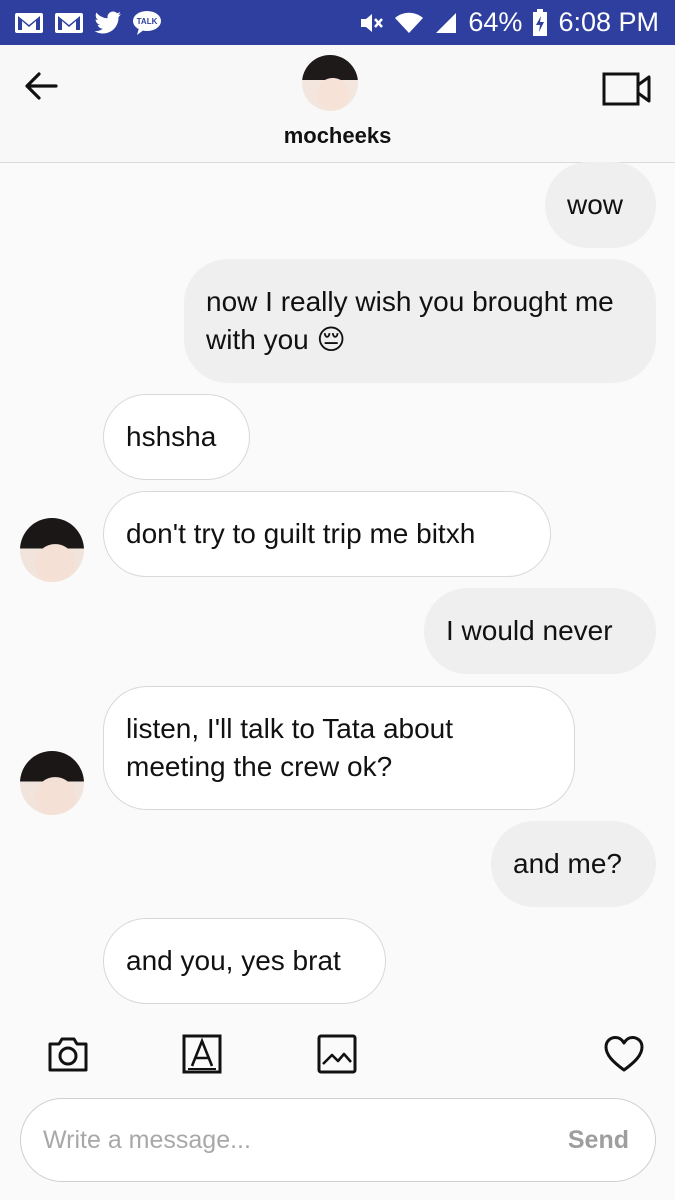 This screenshot has height=1200, width=675. I want to click on video-camera-icon, so click(626, 89).